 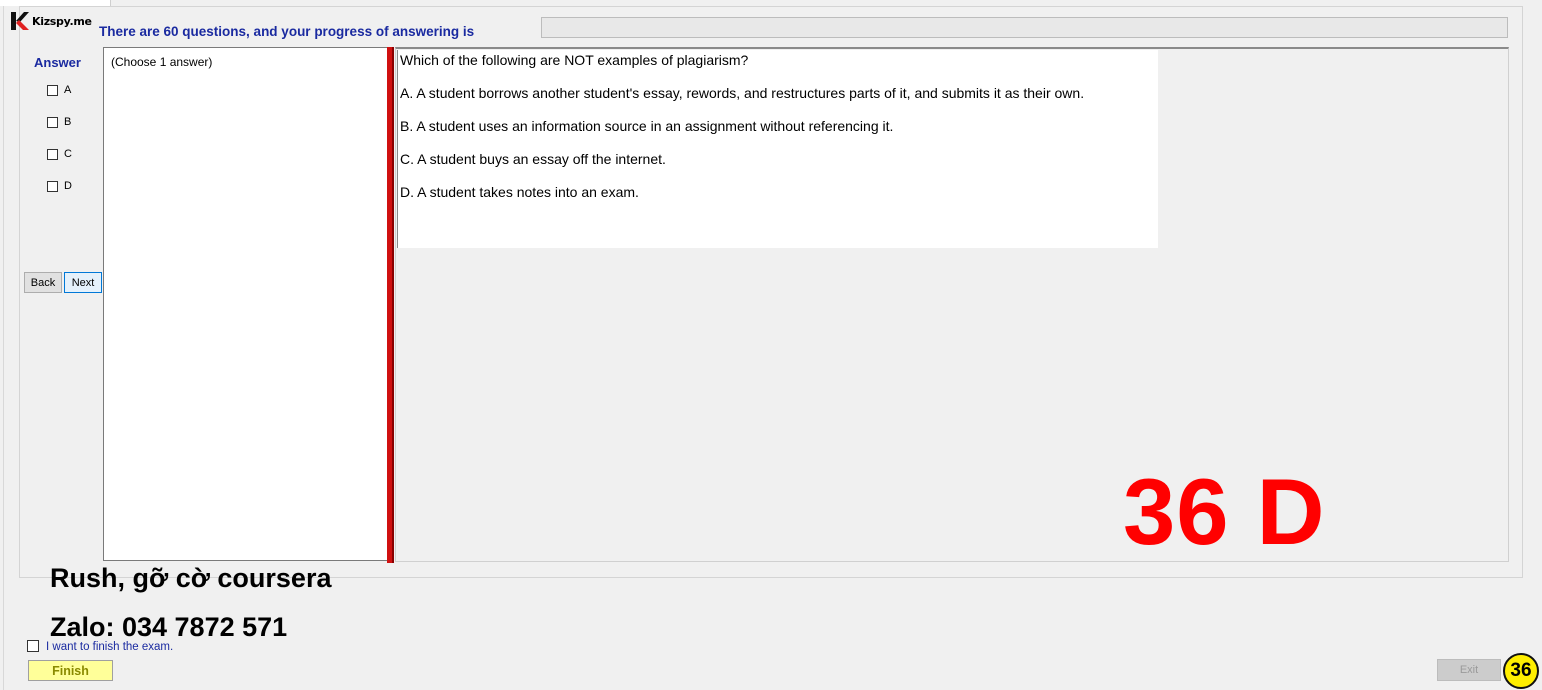 What do you see at coordinates (20, 21) in the screenshot?
I see `logo-k-icon` at bounding box center [20, 21].